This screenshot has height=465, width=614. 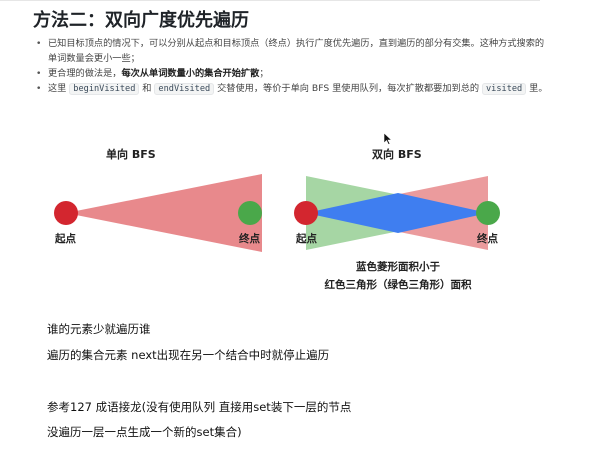 I want to click on caption-line-1: 蓝色菱形面积小于, so click(x=398, y=266).